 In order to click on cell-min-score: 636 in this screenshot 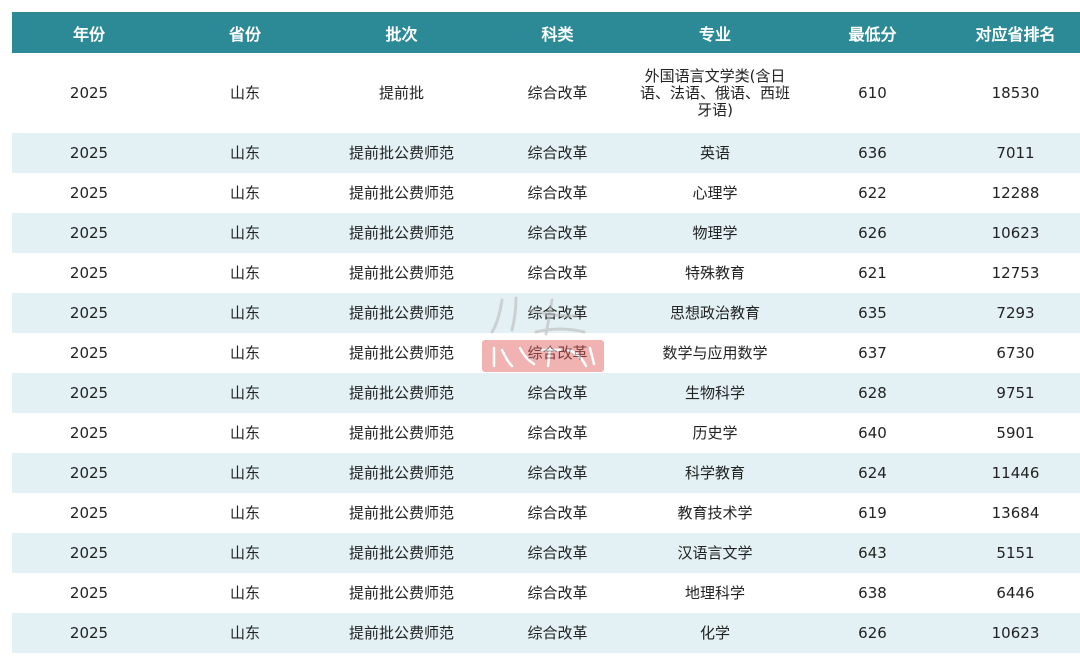, I will do `click(872, 153)`.